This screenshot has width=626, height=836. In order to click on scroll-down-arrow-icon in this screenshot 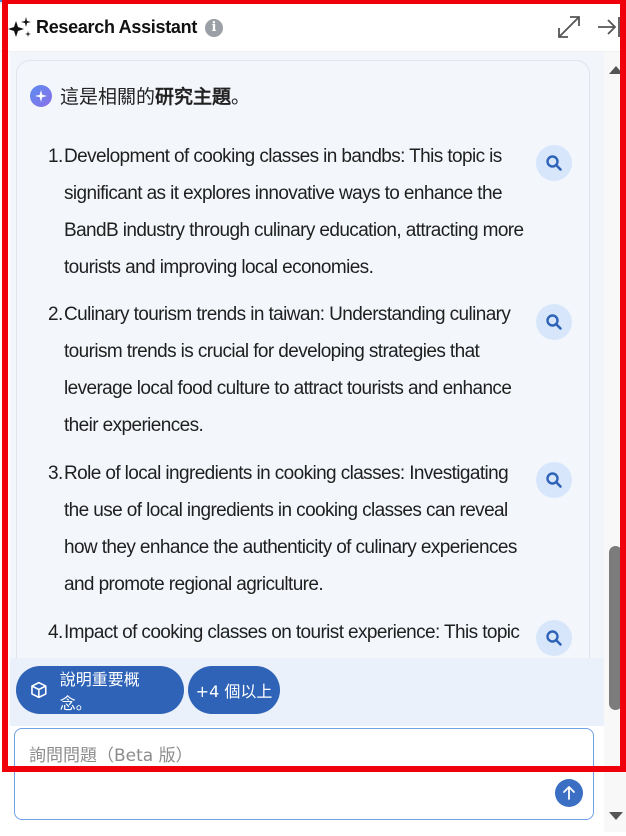, I will do `click(616, 816)`.